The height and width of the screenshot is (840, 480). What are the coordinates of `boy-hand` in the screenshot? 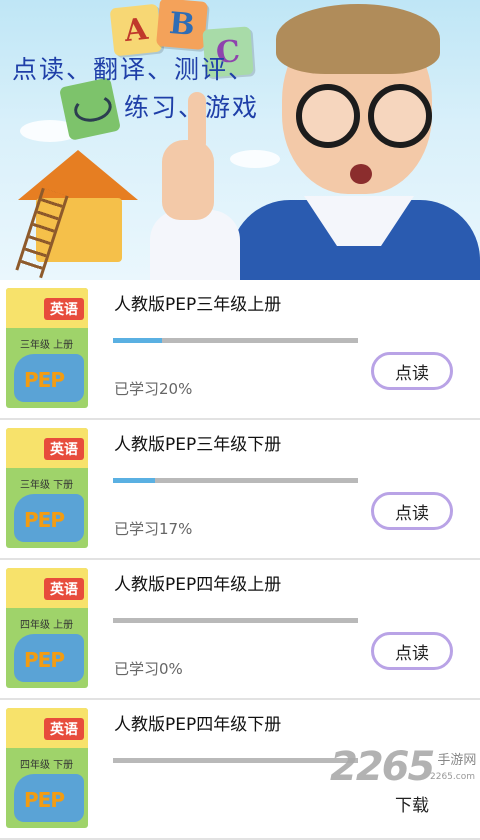 It's located at (188, 180).